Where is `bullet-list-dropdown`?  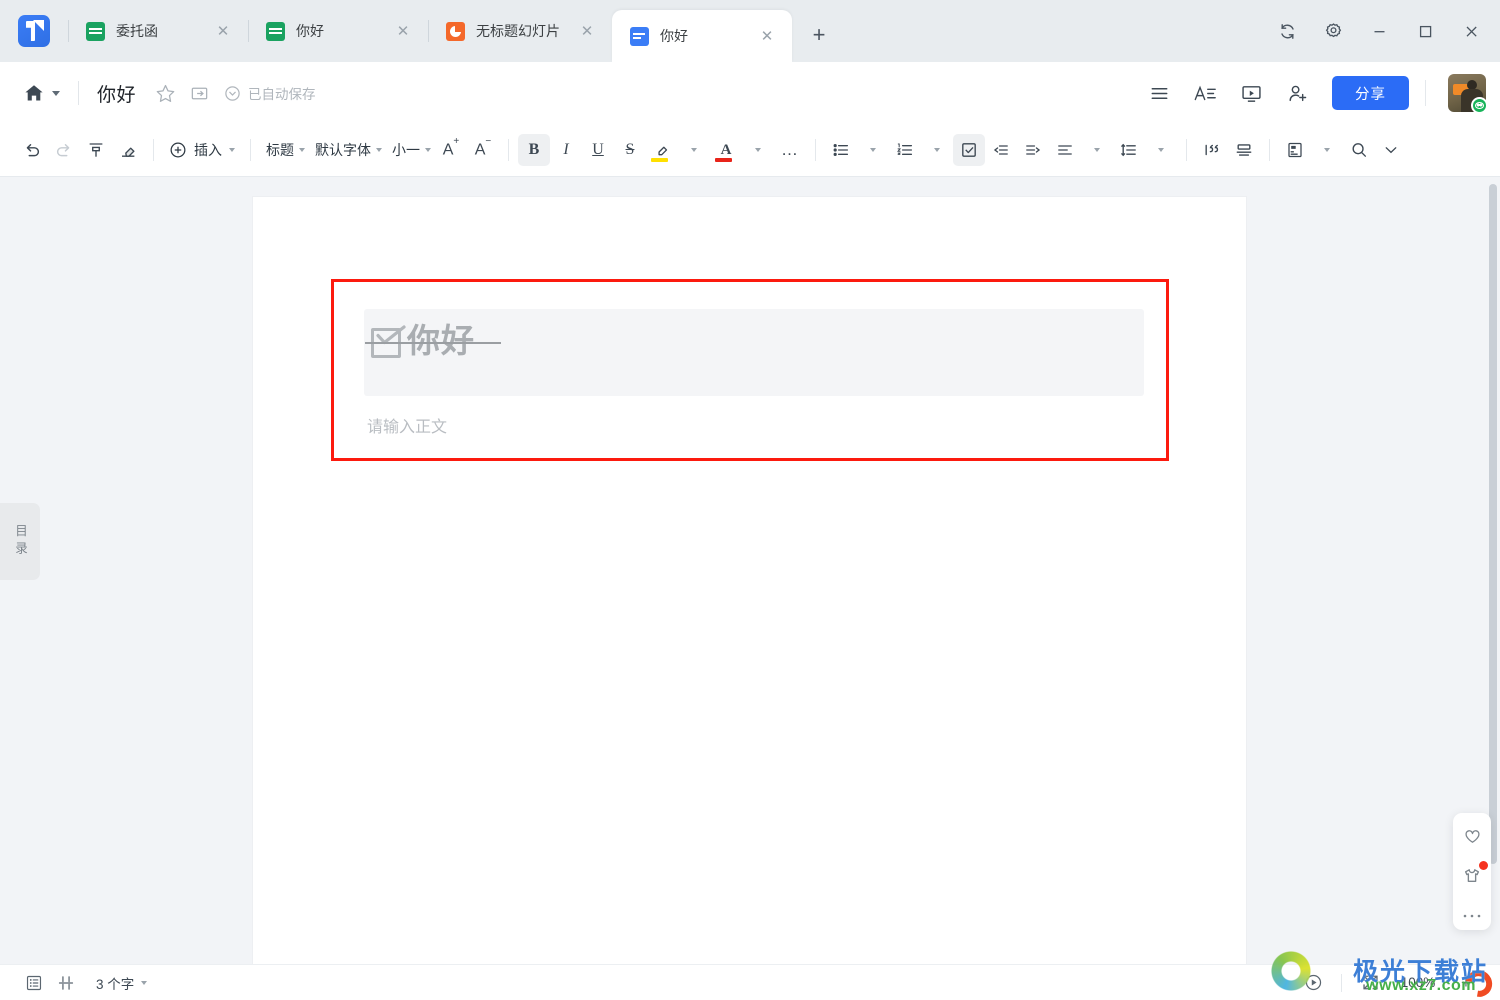
bullet-list-dropdown is located at coordinates (873, 150).